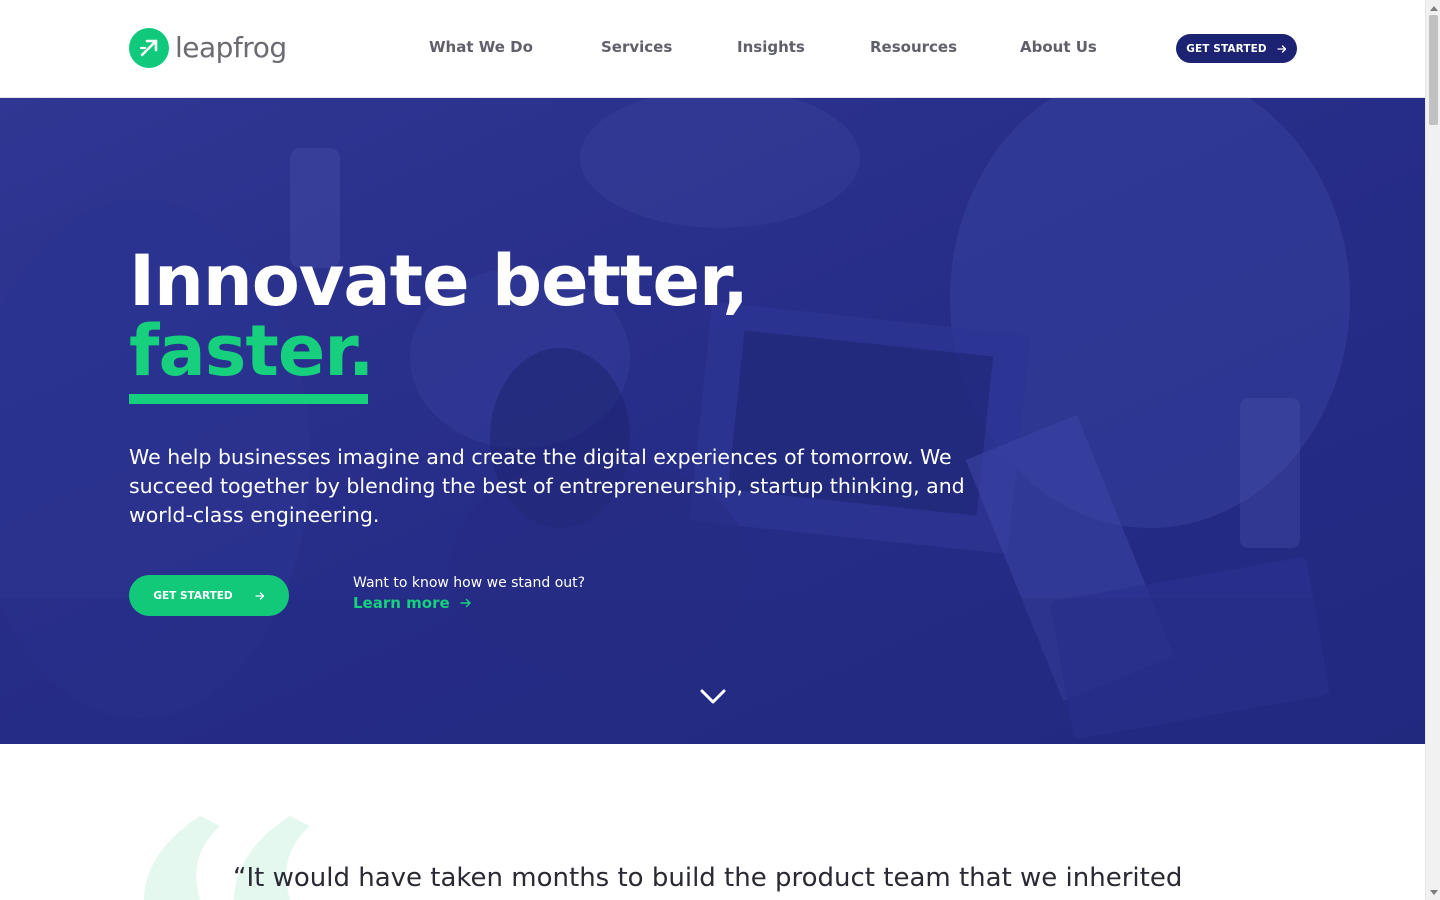  Describe the element at coordinates (231, 47) in the screenshot. I see `logo-wordmark: leapfrog` at that location.